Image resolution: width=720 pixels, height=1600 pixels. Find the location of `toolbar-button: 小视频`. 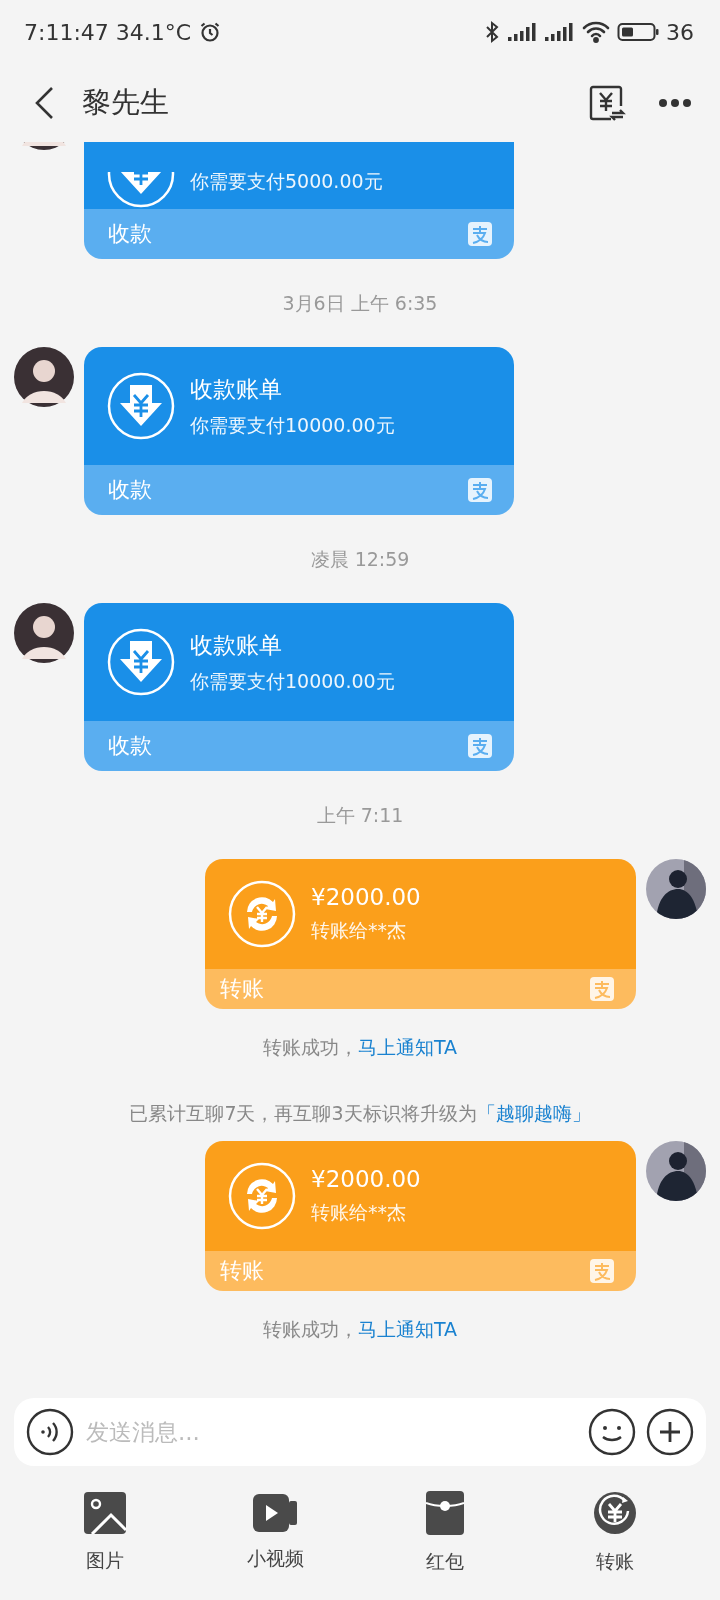

toolbar-button: 小视频 is located at coordinates (275, 1533).